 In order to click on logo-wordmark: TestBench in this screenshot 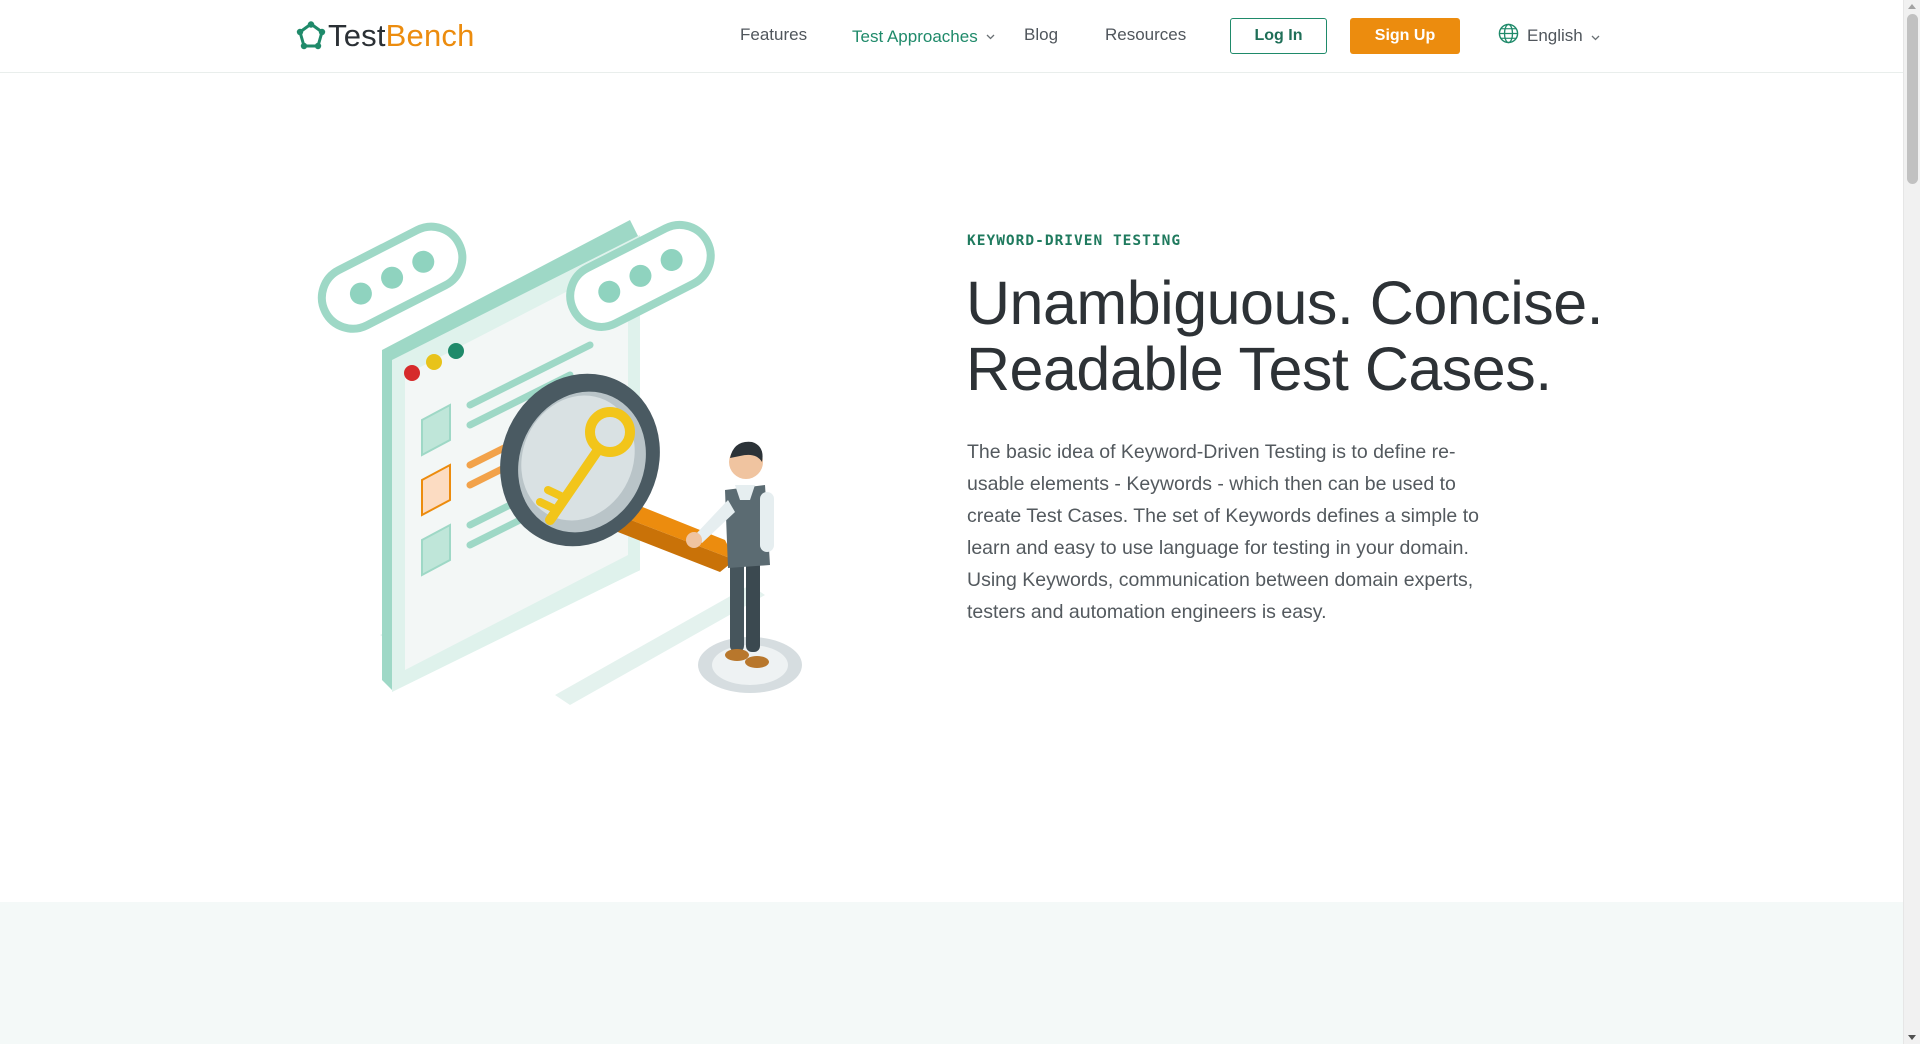, I will do `click(401, 36)`.